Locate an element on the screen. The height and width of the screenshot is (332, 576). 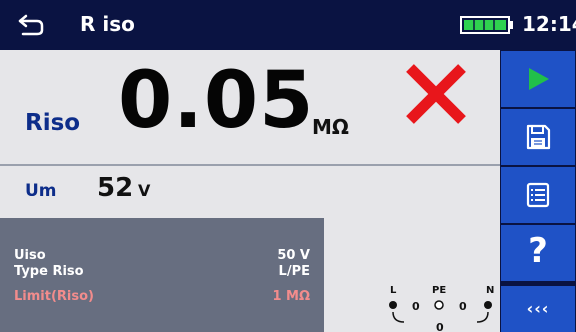
list-icon is located at coordinates (538, 195).